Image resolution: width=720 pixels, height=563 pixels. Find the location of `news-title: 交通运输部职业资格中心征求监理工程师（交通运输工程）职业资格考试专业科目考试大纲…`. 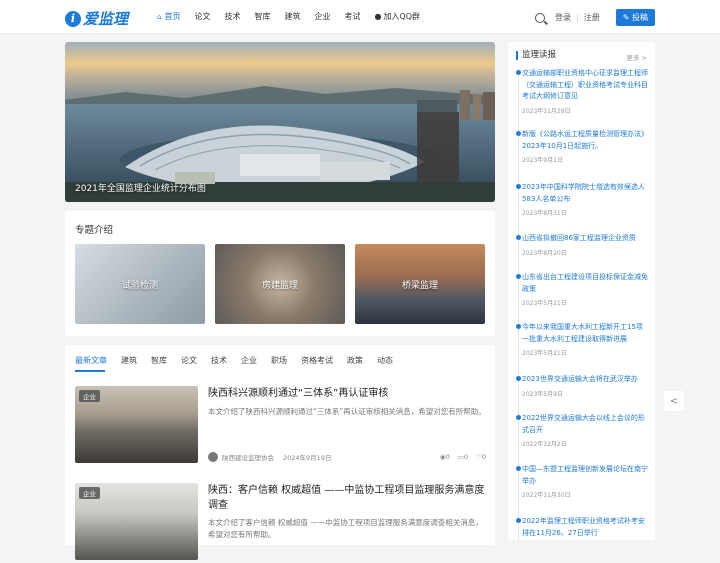

news-title: 交通运输部职业资格中心征求监理工程师（交通运输工程）职业资格考试专业科目考试大纲… is located at coordinates (585, 85).